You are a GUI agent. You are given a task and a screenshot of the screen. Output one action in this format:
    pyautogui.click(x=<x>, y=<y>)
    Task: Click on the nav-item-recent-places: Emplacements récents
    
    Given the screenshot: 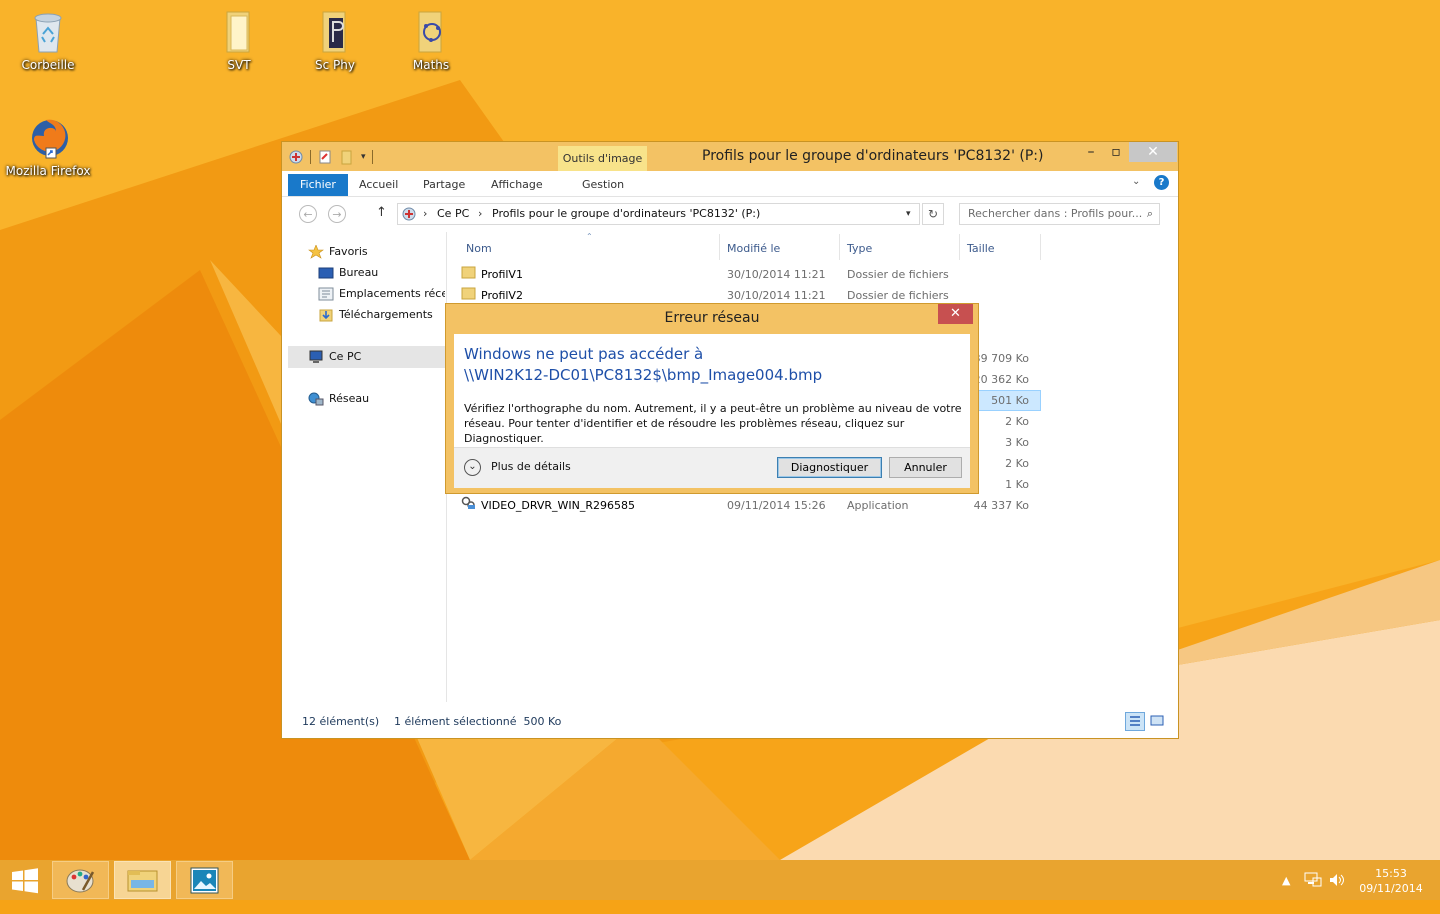 What is the action you would take?
    pyautogui.click(x=381, y=294)
    